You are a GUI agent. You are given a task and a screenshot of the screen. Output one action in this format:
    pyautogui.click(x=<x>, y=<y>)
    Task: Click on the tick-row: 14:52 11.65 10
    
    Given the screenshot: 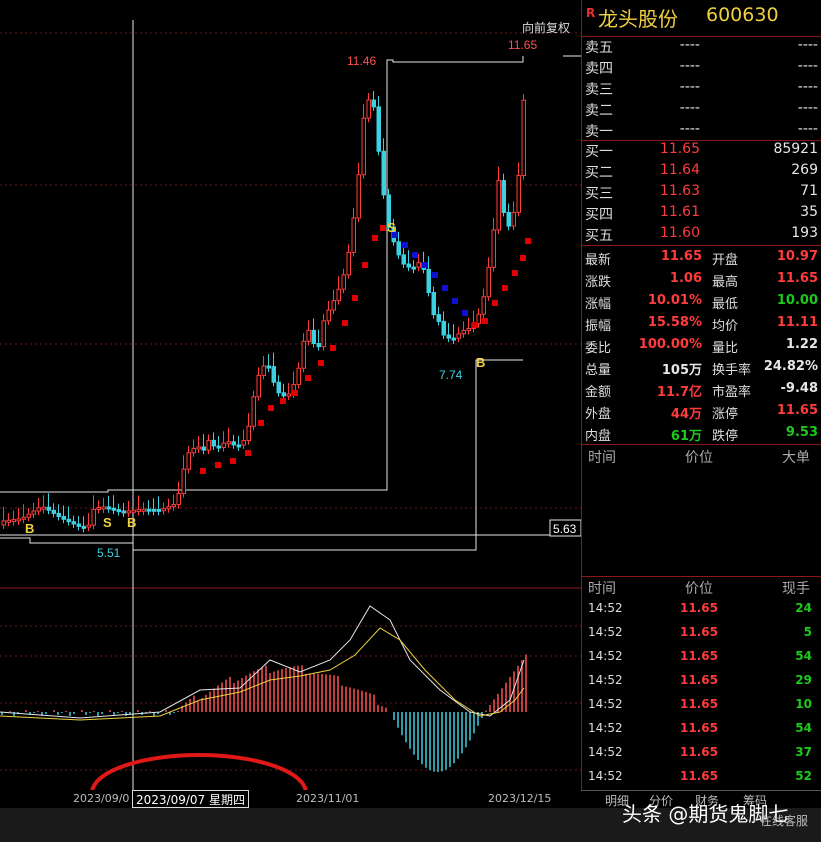 What is the action you would take?
    pyautogui.click(x=701, y=705)
    